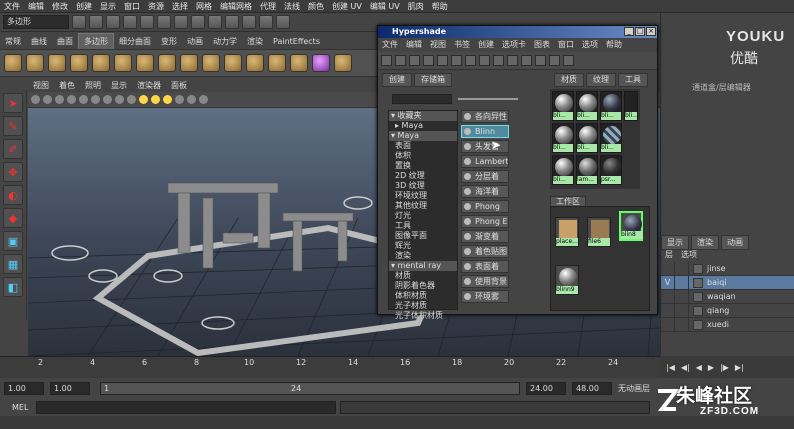  Describe the element at coordinates (119, 86) in the screenshot. I see `viewport-menu-show: 显示` at that location.